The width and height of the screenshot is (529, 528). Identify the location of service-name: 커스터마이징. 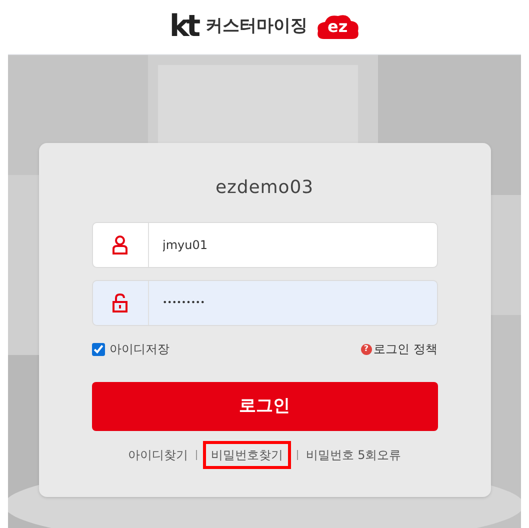
(257, 26).